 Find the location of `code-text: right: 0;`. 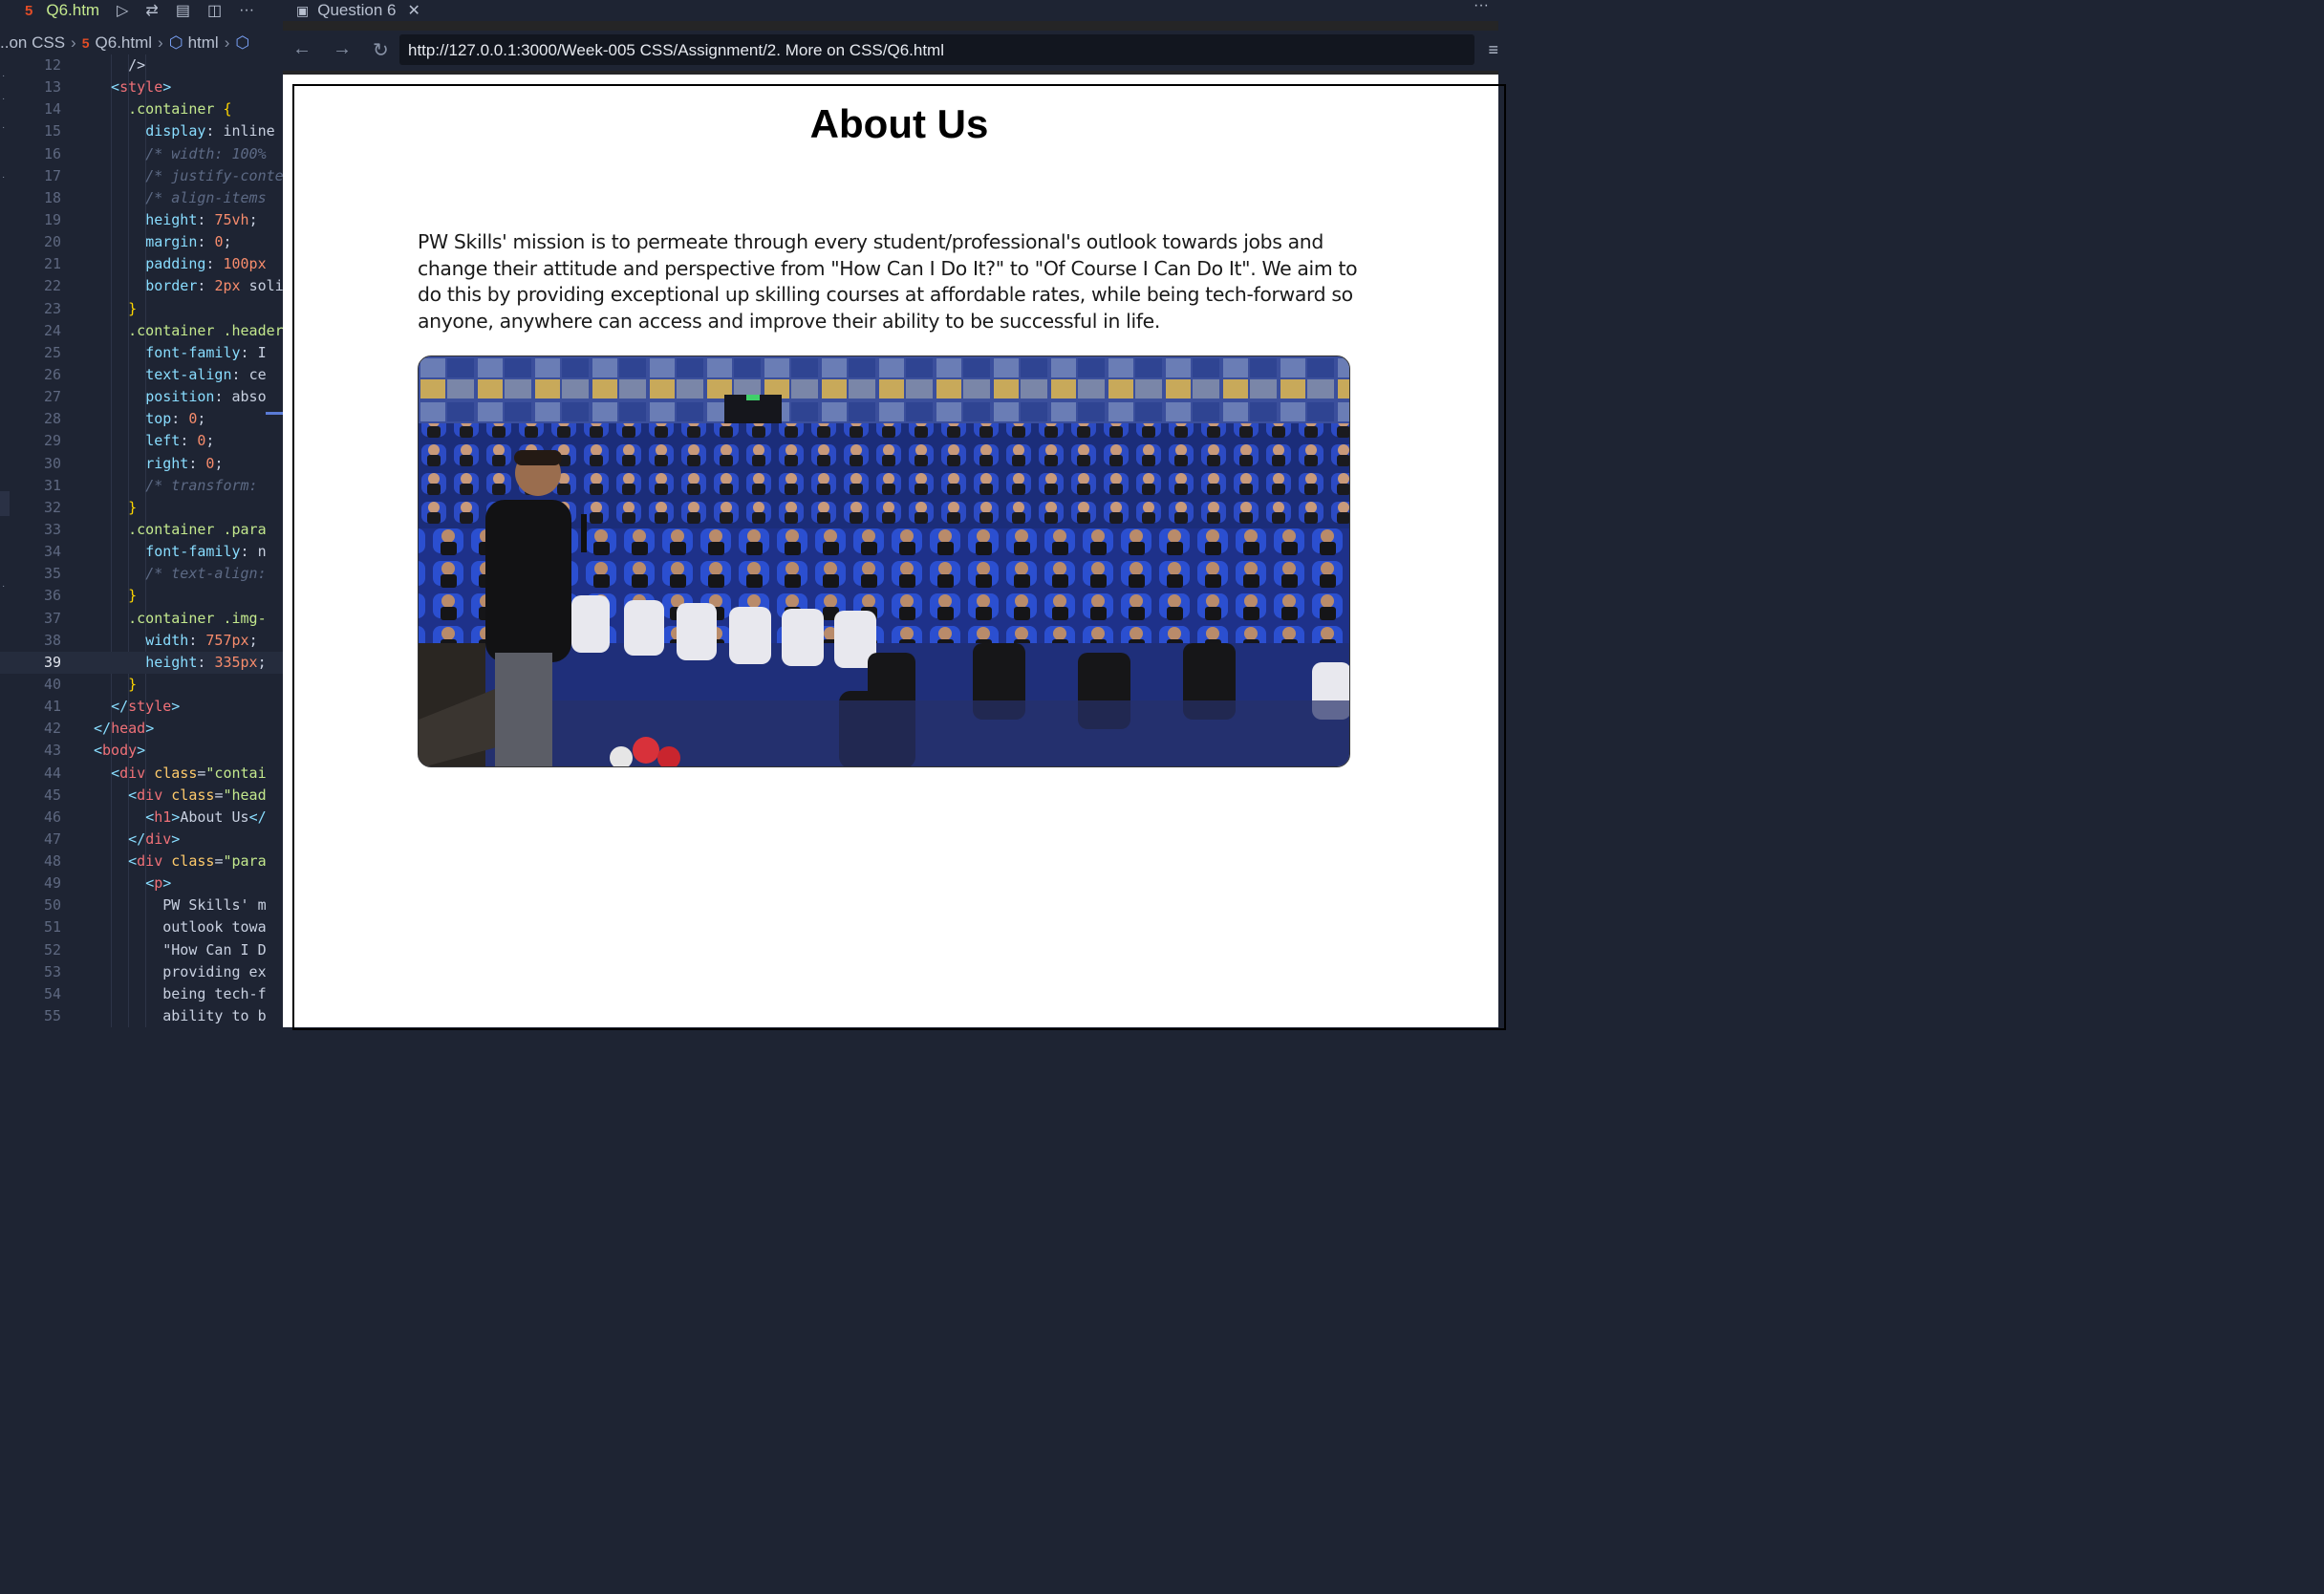

code-text: right: 0; is located at coordinates (158, 464).